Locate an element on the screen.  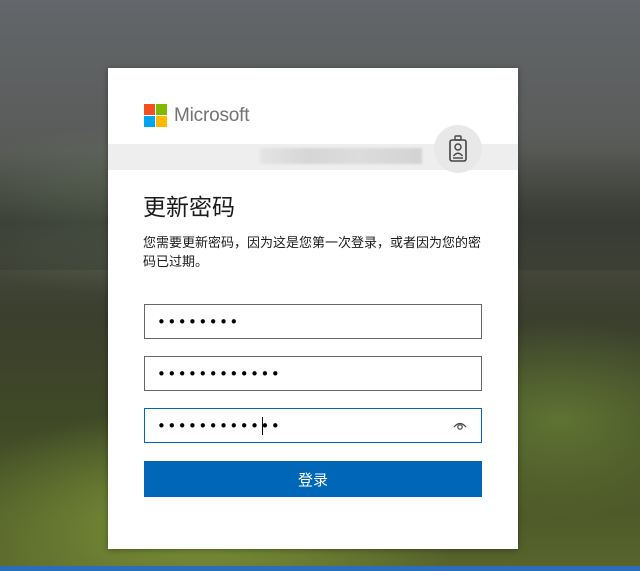
taskbar-edge is located at coordinates (320, 568).